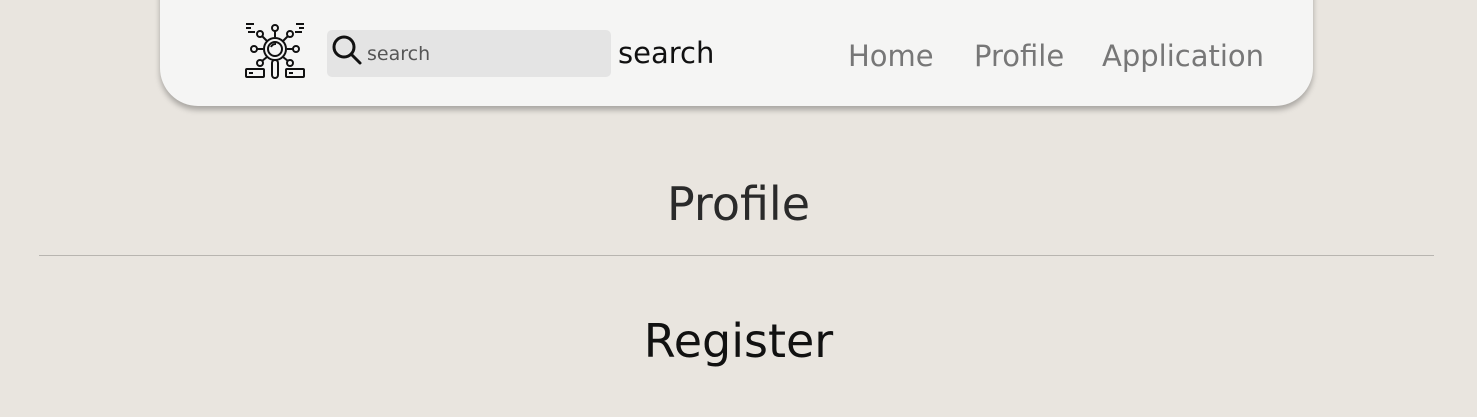  I want to click on section-title-register: Register, so click(738, 341).